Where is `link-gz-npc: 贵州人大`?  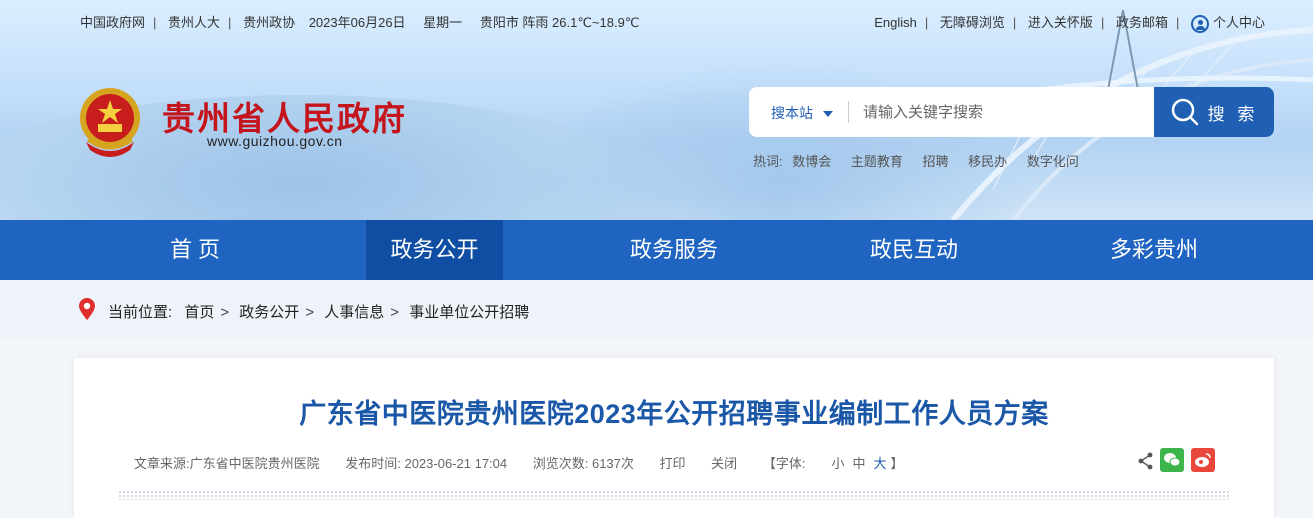 link-gz-npc: 贵州人大 is located at coordinates (194, 21).